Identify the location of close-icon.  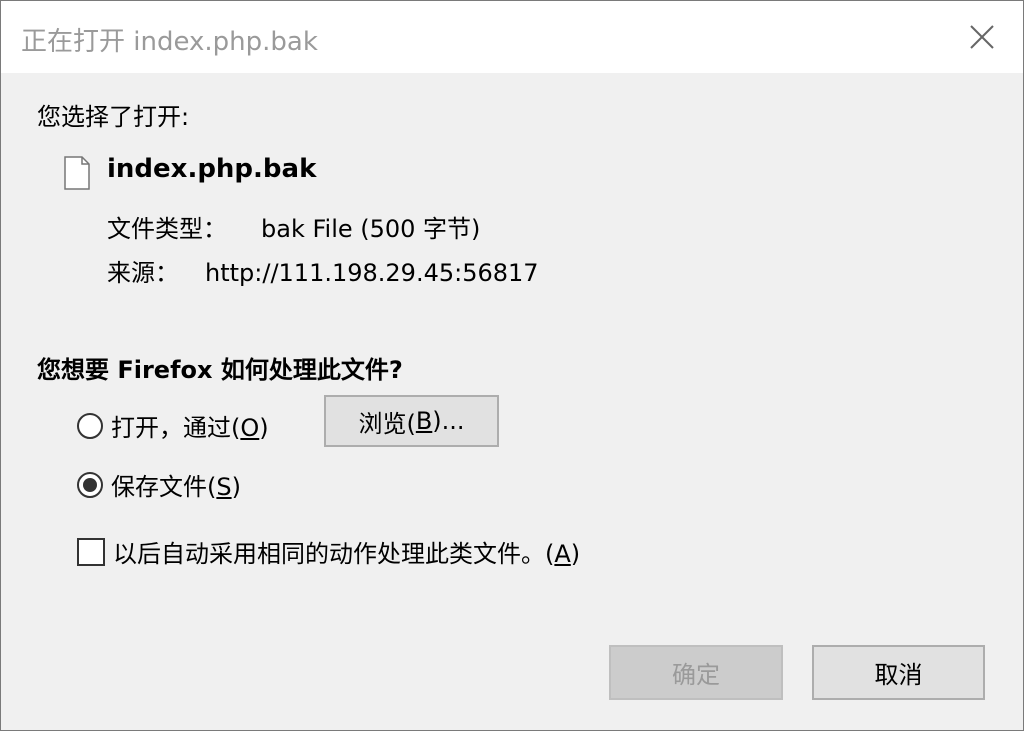
(982, 37).